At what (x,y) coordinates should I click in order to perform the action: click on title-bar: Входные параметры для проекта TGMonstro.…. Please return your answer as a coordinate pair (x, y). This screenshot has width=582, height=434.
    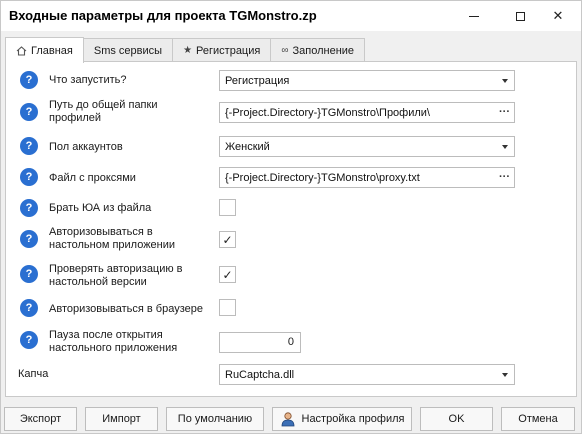
    Looking at the image, I should click on (291, 16).